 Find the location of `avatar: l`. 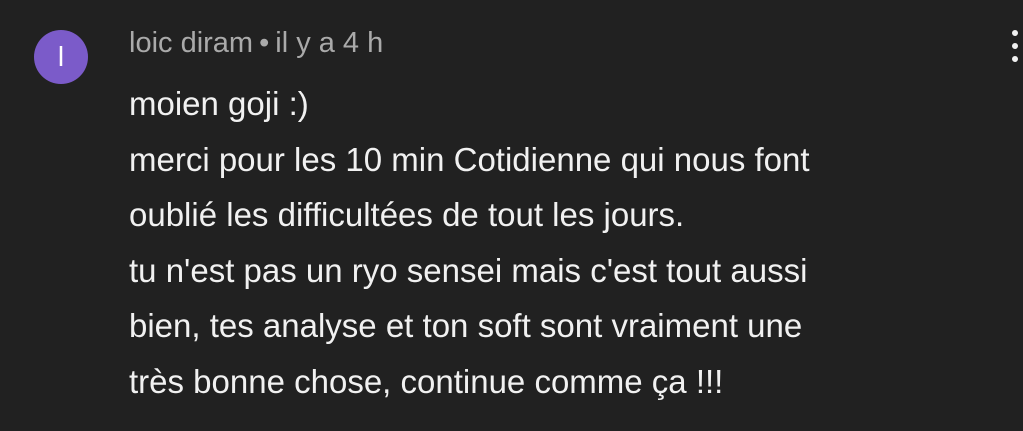

avatar: l is located at coordinates (61, 57).